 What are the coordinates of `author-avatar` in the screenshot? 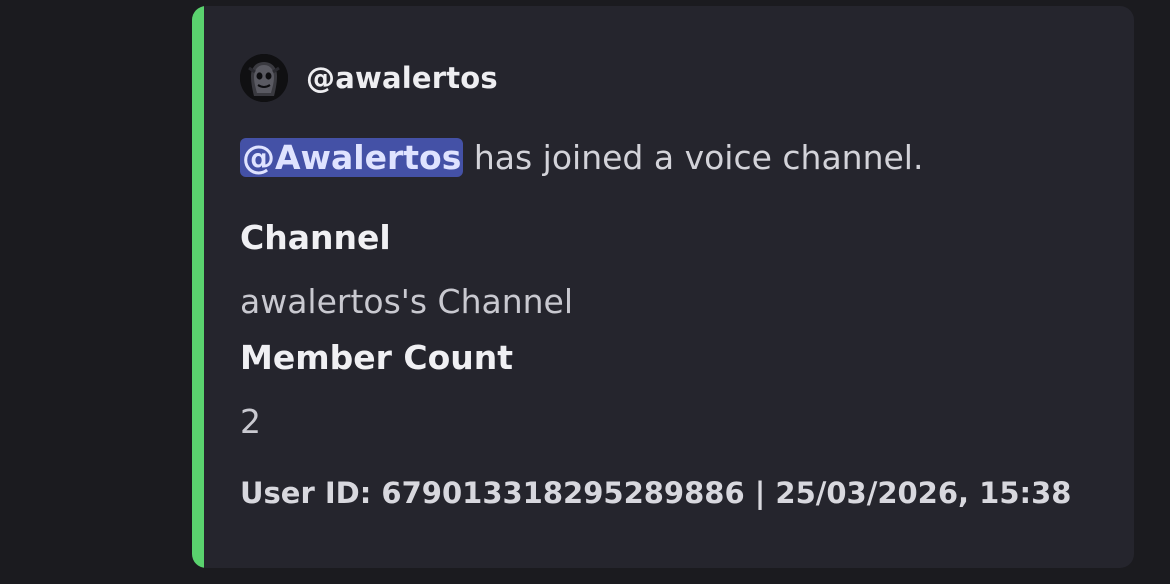 It's located at (264, 78).